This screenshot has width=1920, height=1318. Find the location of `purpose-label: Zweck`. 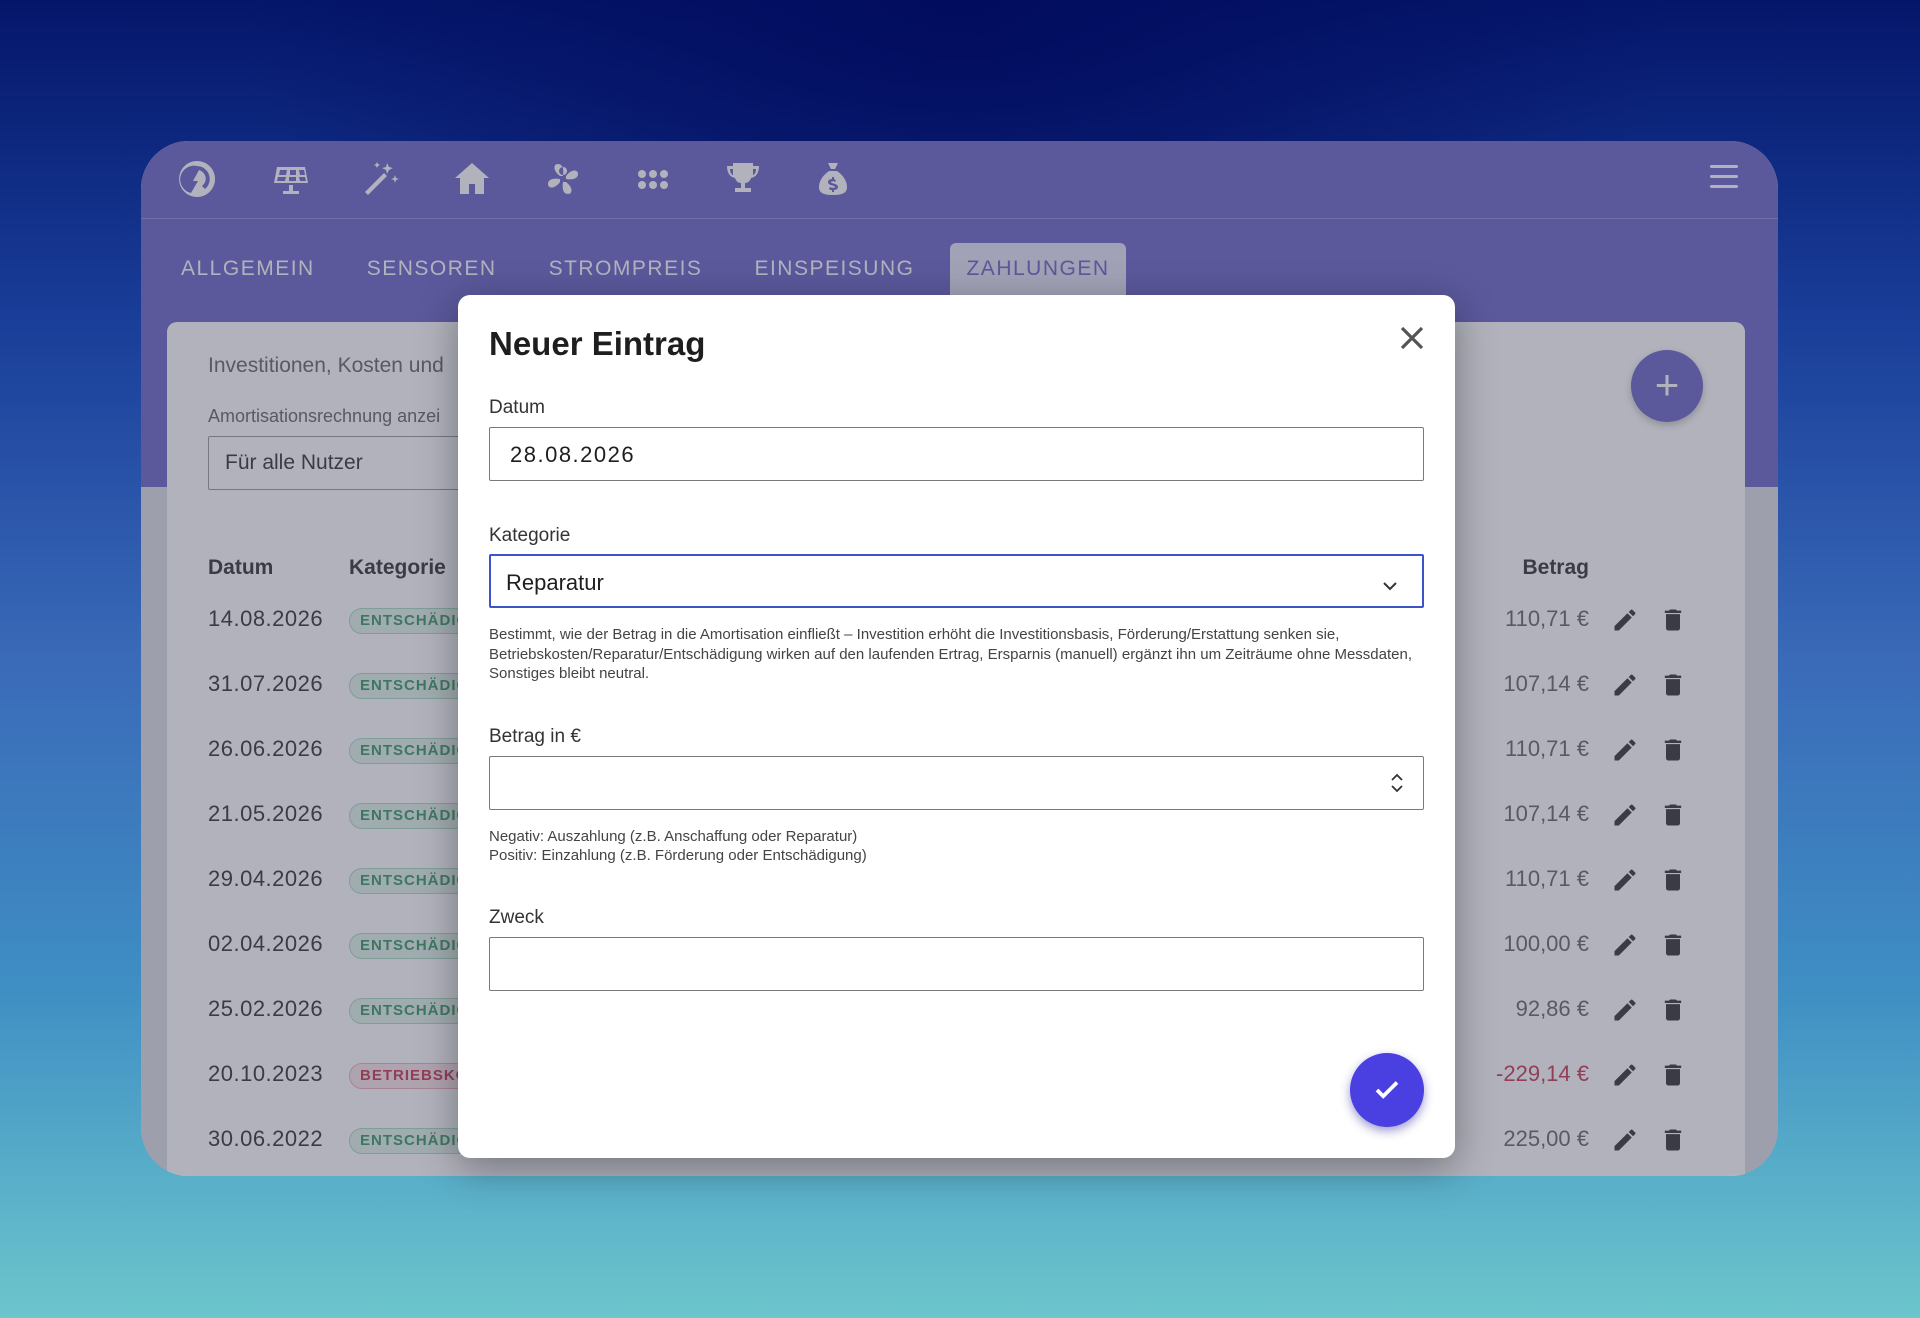

purpose-label: Zweck is located at coordinates (516, 917).